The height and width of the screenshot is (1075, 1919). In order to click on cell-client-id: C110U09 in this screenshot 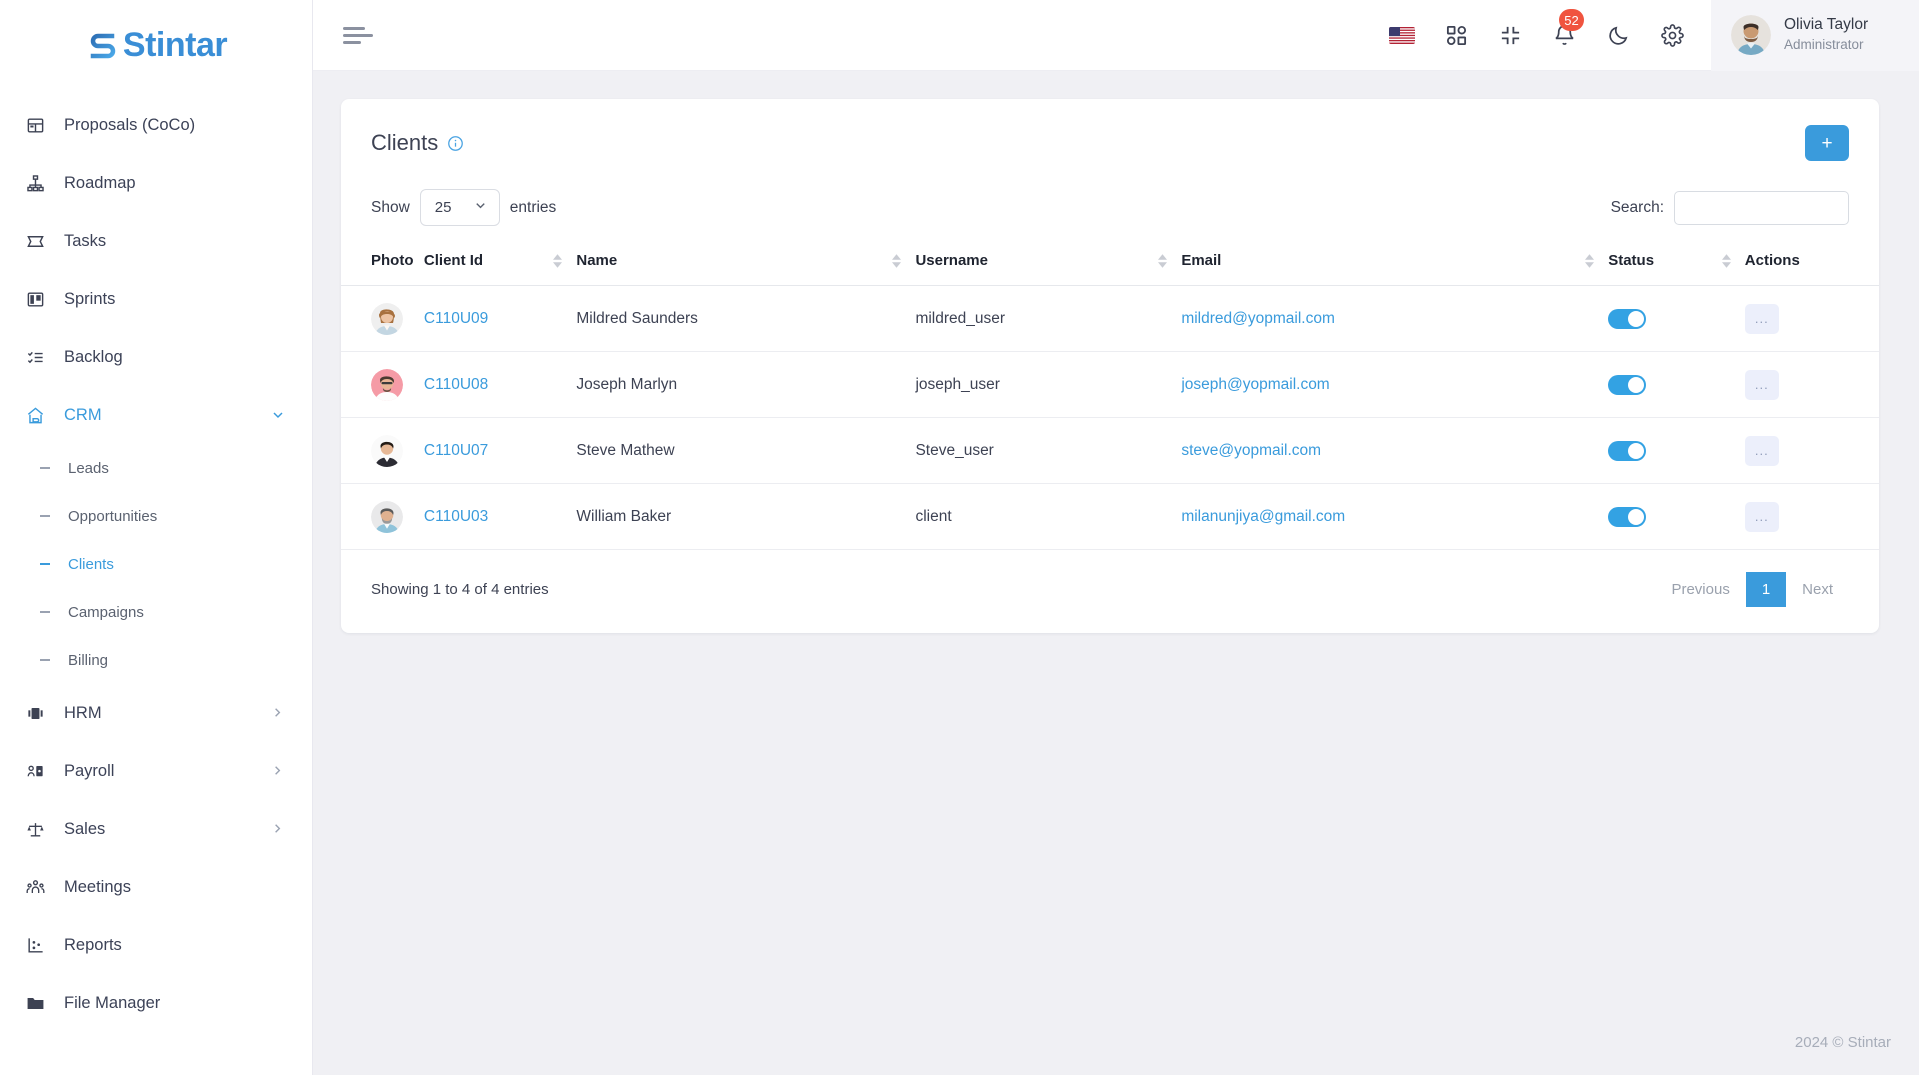, I will do `click(500, 318)`.